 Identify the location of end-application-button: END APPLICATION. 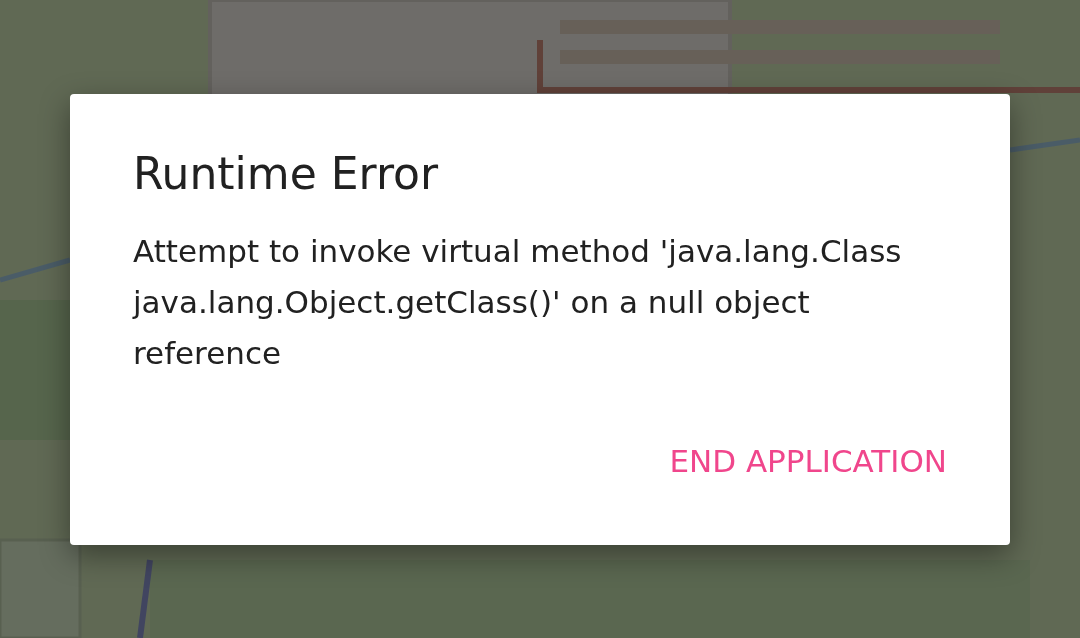
(808, 460).